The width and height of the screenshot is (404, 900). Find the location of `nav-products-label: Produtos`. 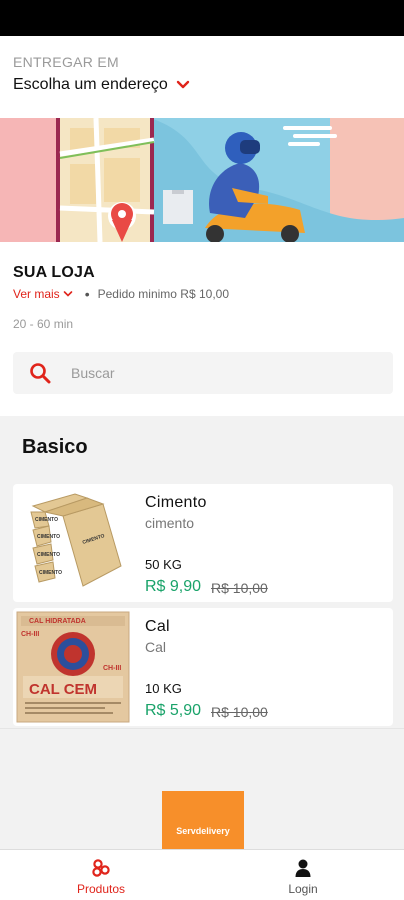

nav-products-label: Produtos is located at coordinates (101, 889).